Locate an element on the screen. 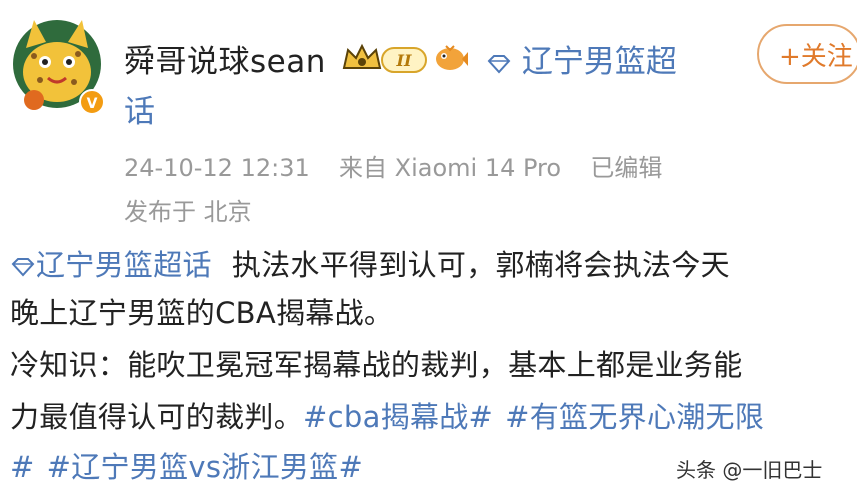 This screenshot has height=487, width=857. vip-level-text: II is located at coordinates (404, 60).